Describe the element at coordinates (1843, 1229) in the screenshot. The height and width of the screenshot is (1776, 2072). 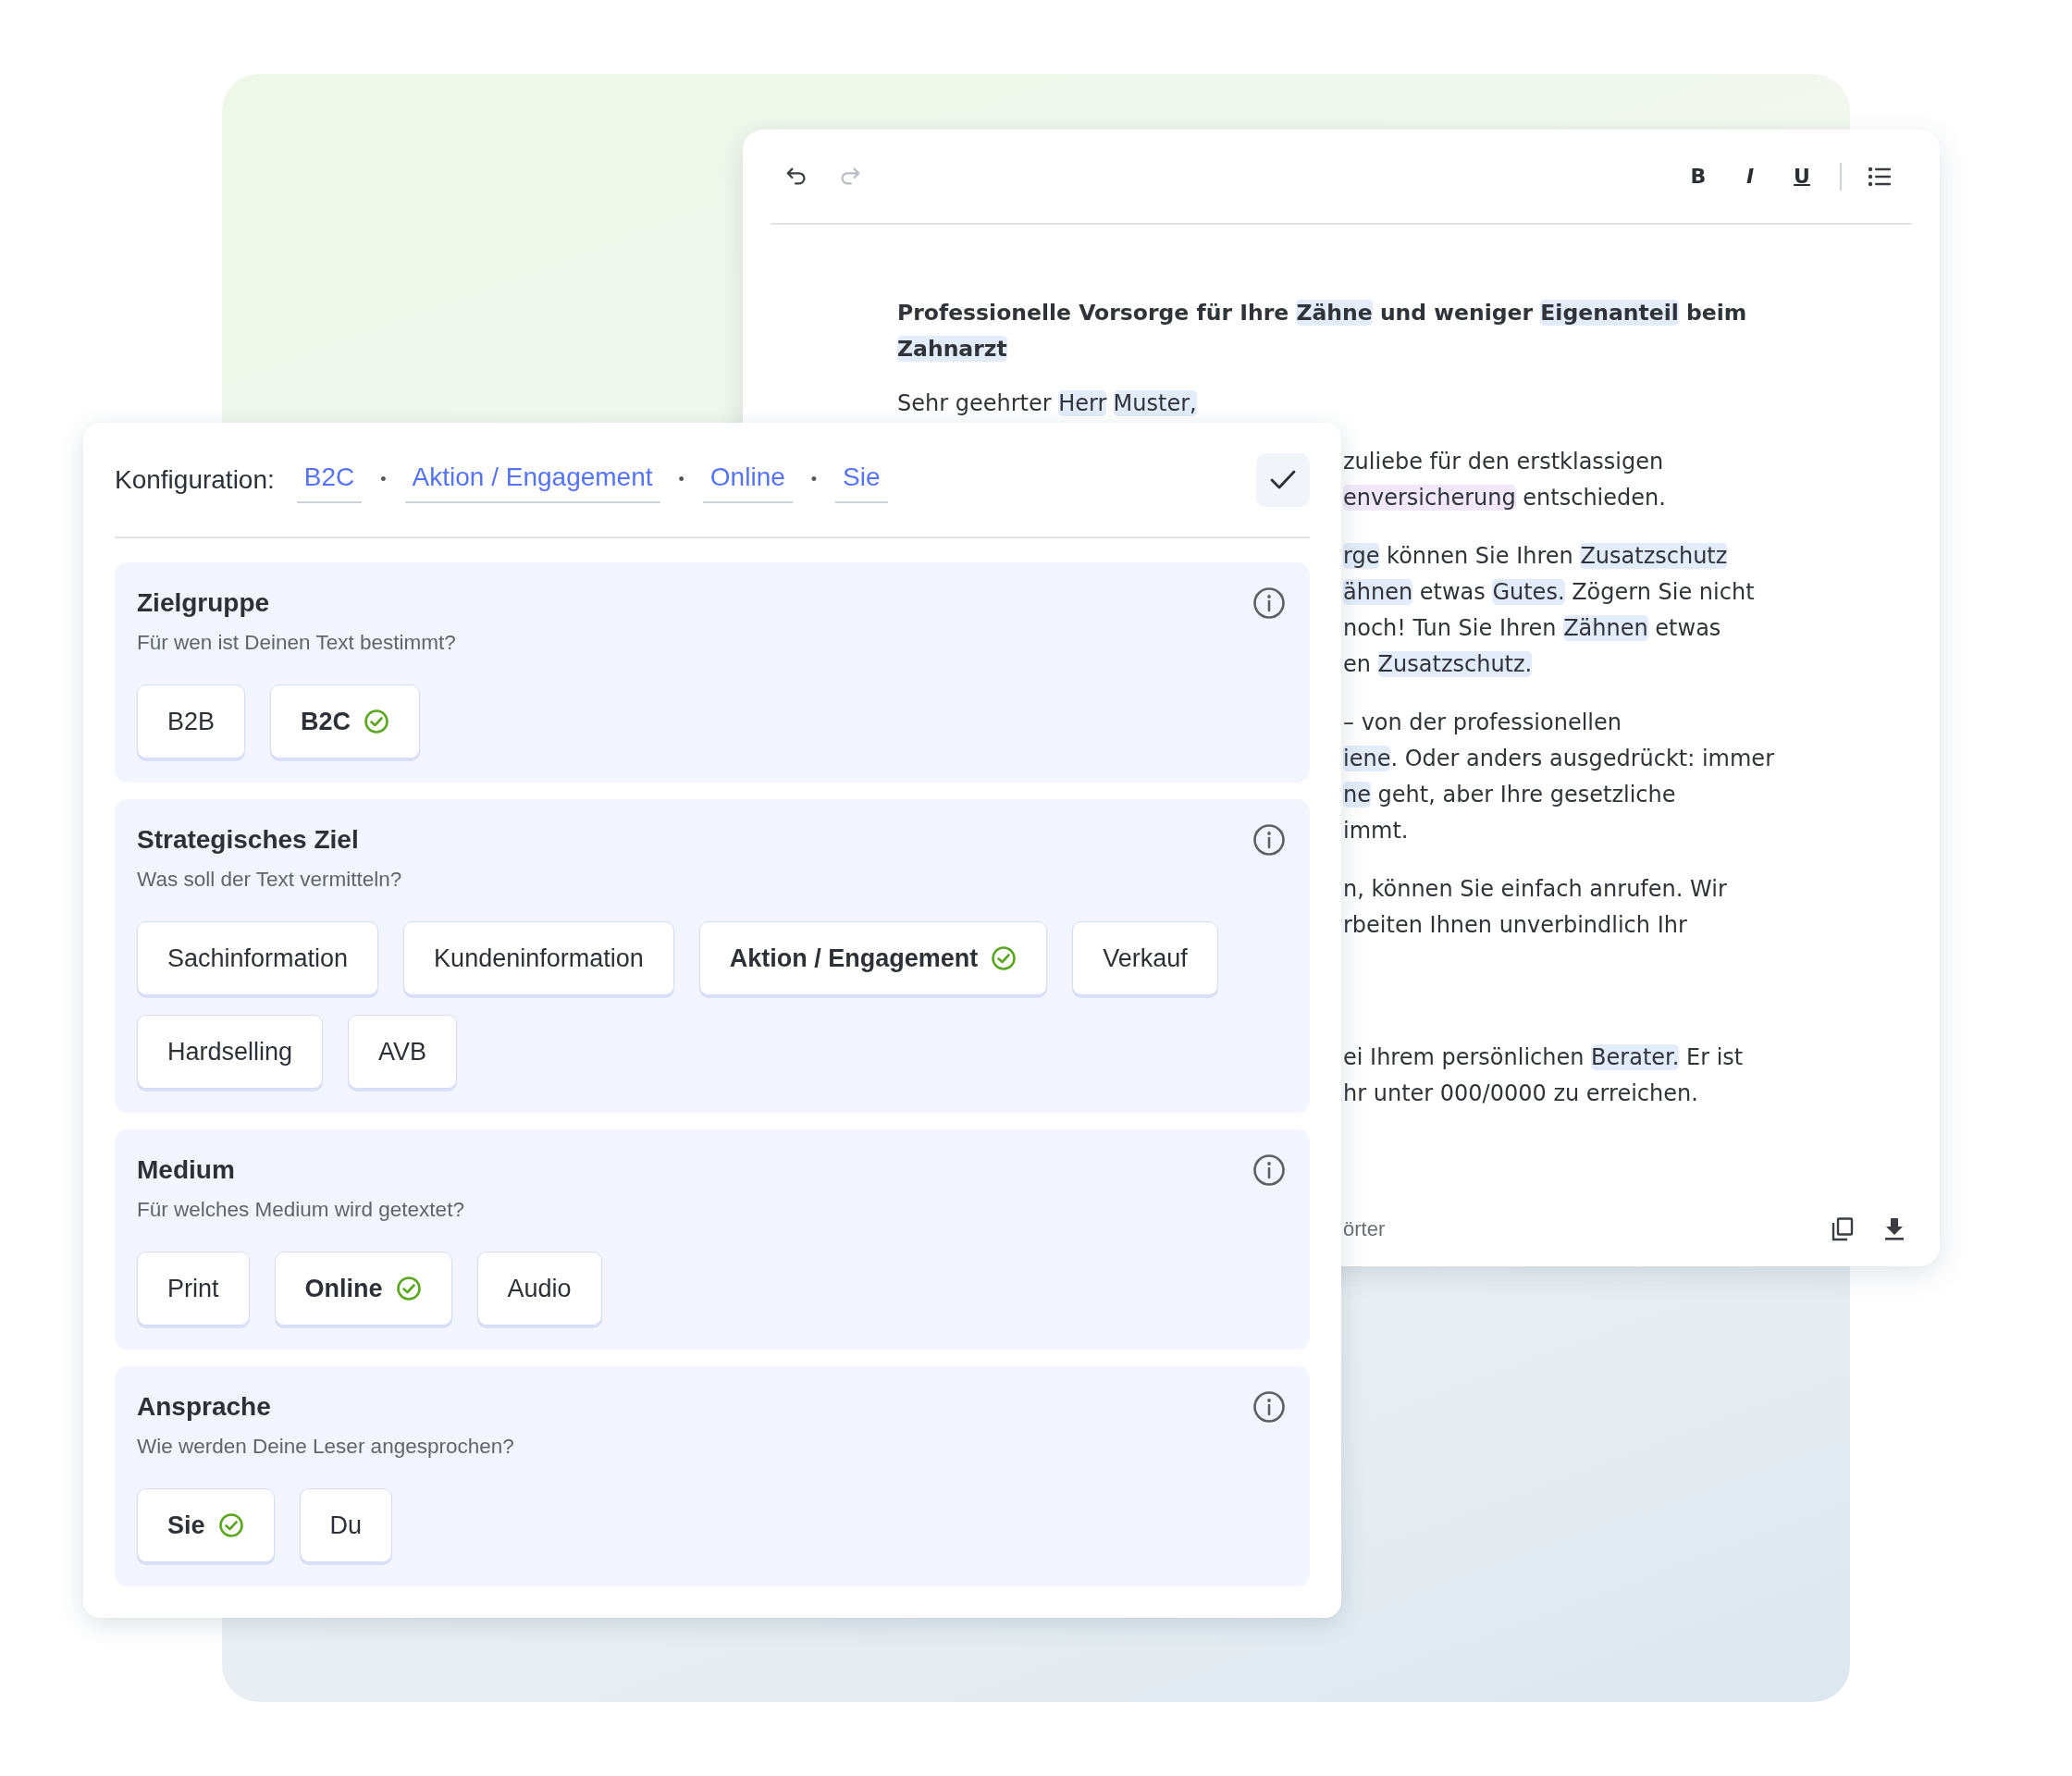
I see `copy-icon` at that location.